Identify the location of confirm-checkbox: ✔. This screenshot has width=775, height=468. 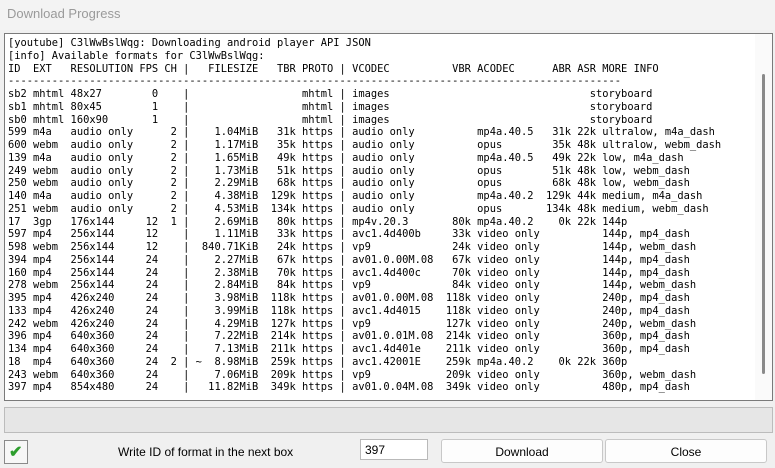
(16, 452).